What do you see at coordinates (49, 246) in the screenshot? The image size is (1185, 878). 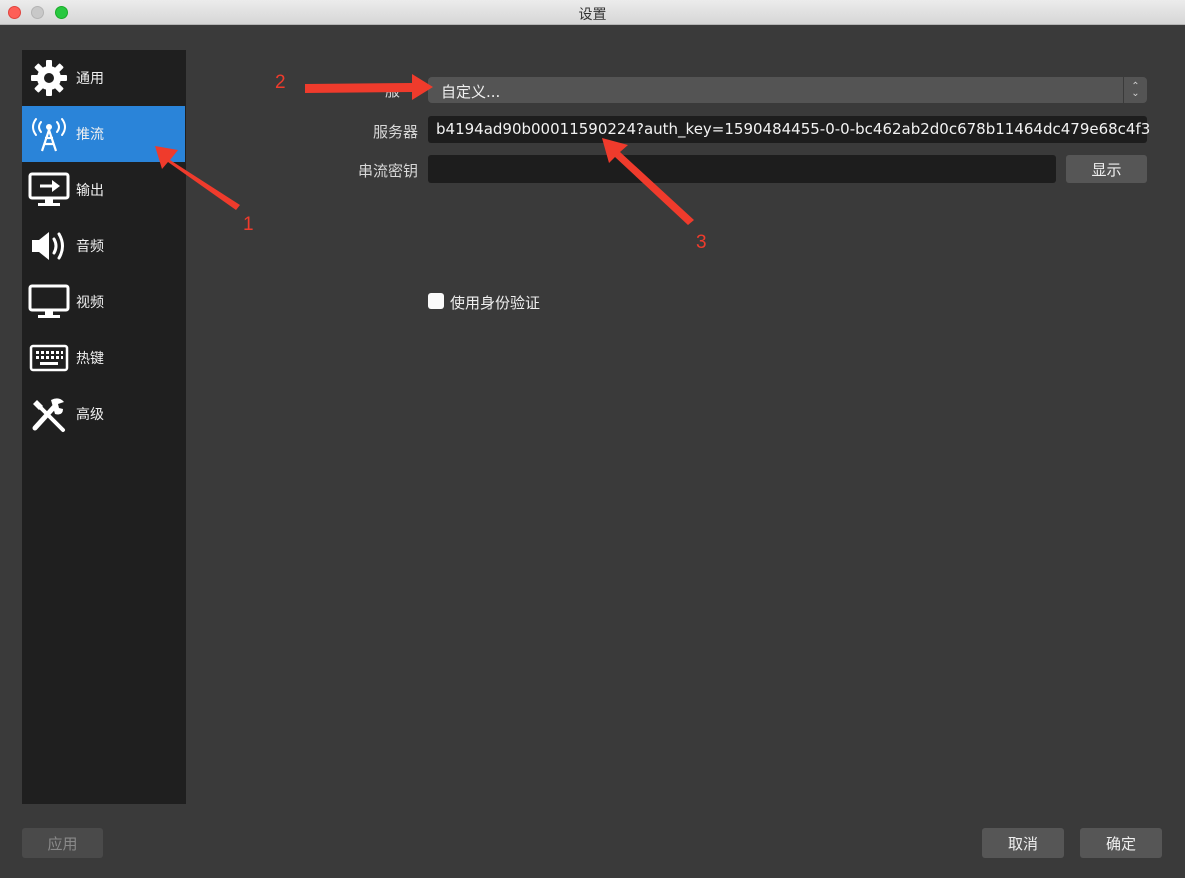 I see `speaker-icon` at bounding box center [49, 246].